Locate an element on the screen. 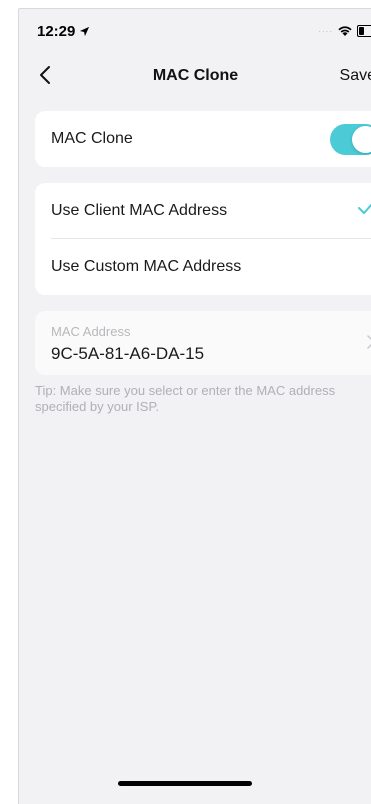 The height and width of the screenshot is (804, 371). page-title: MAC Clone is located at coordinates (195, 75).